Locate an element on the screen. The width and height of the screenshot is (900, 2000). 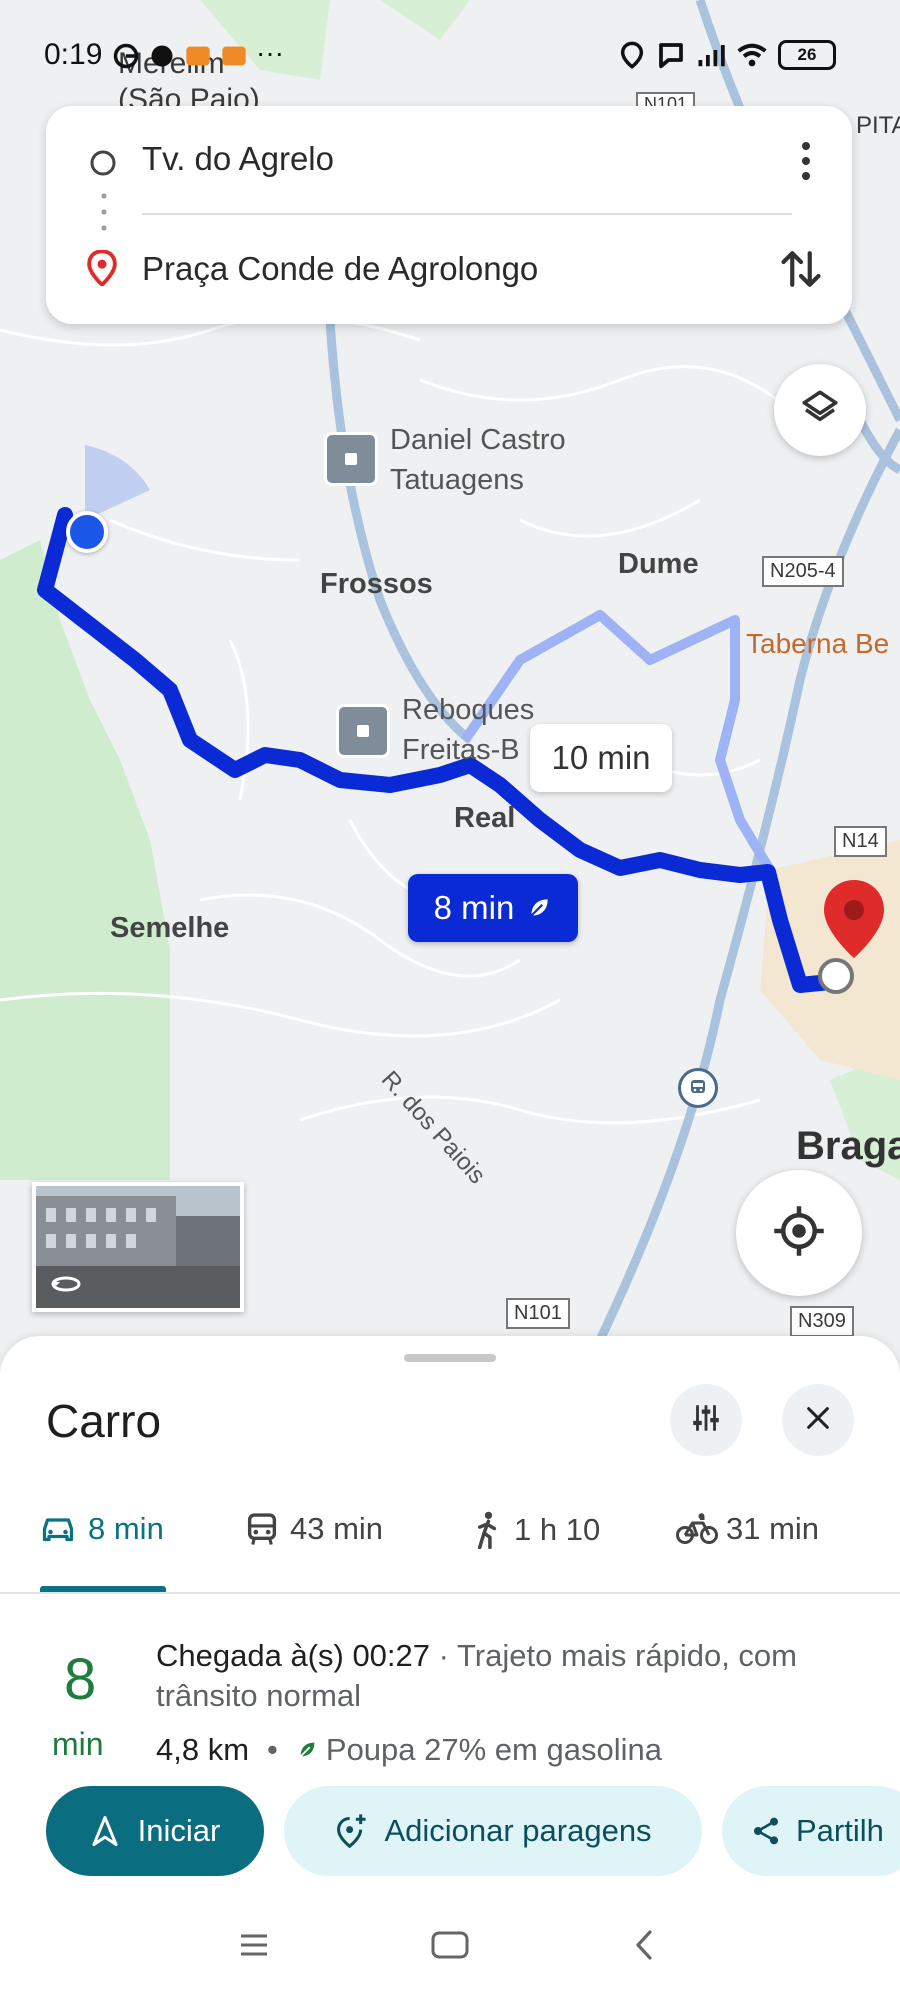
alt-route-time-chip: 10 min is located at coordinates (601, 758).